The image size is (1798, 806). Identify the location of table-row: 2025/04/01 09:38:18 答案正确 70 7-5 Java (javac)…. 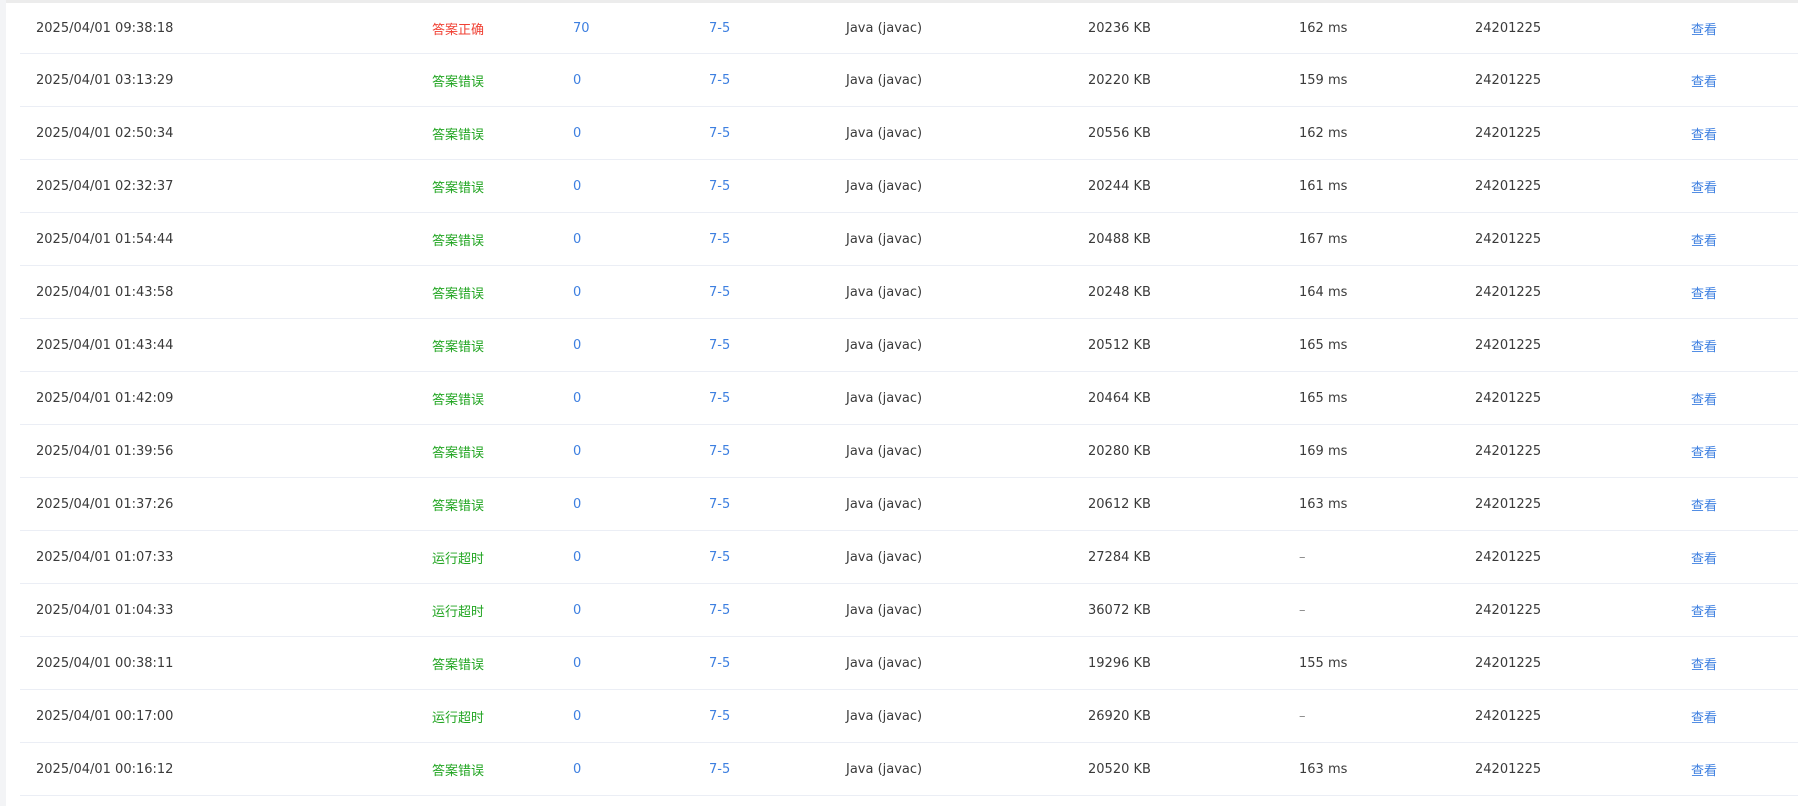
(909, 28).